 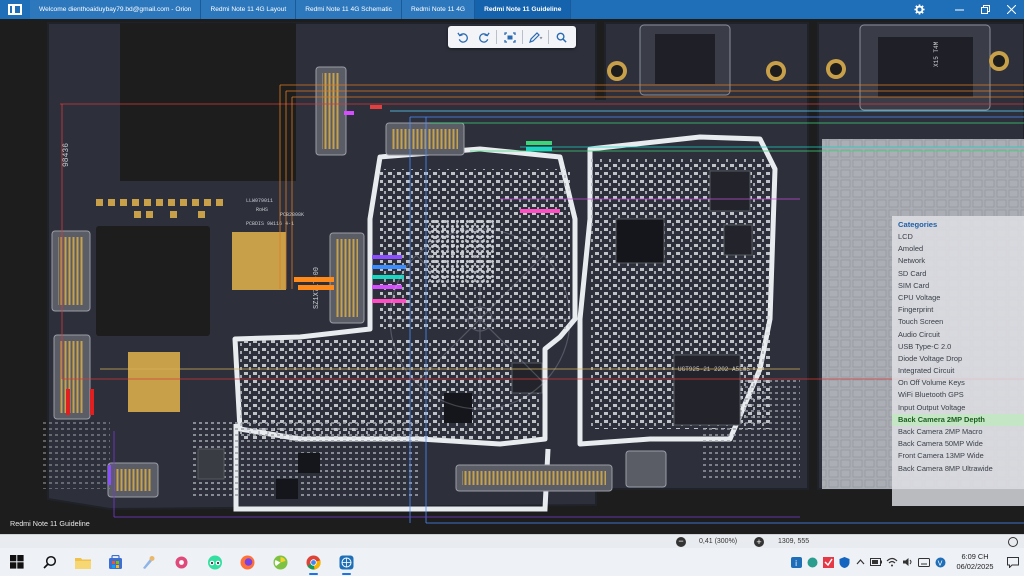 I want to click on clock-time: 6:09 CH, so click(x=975, y=556).